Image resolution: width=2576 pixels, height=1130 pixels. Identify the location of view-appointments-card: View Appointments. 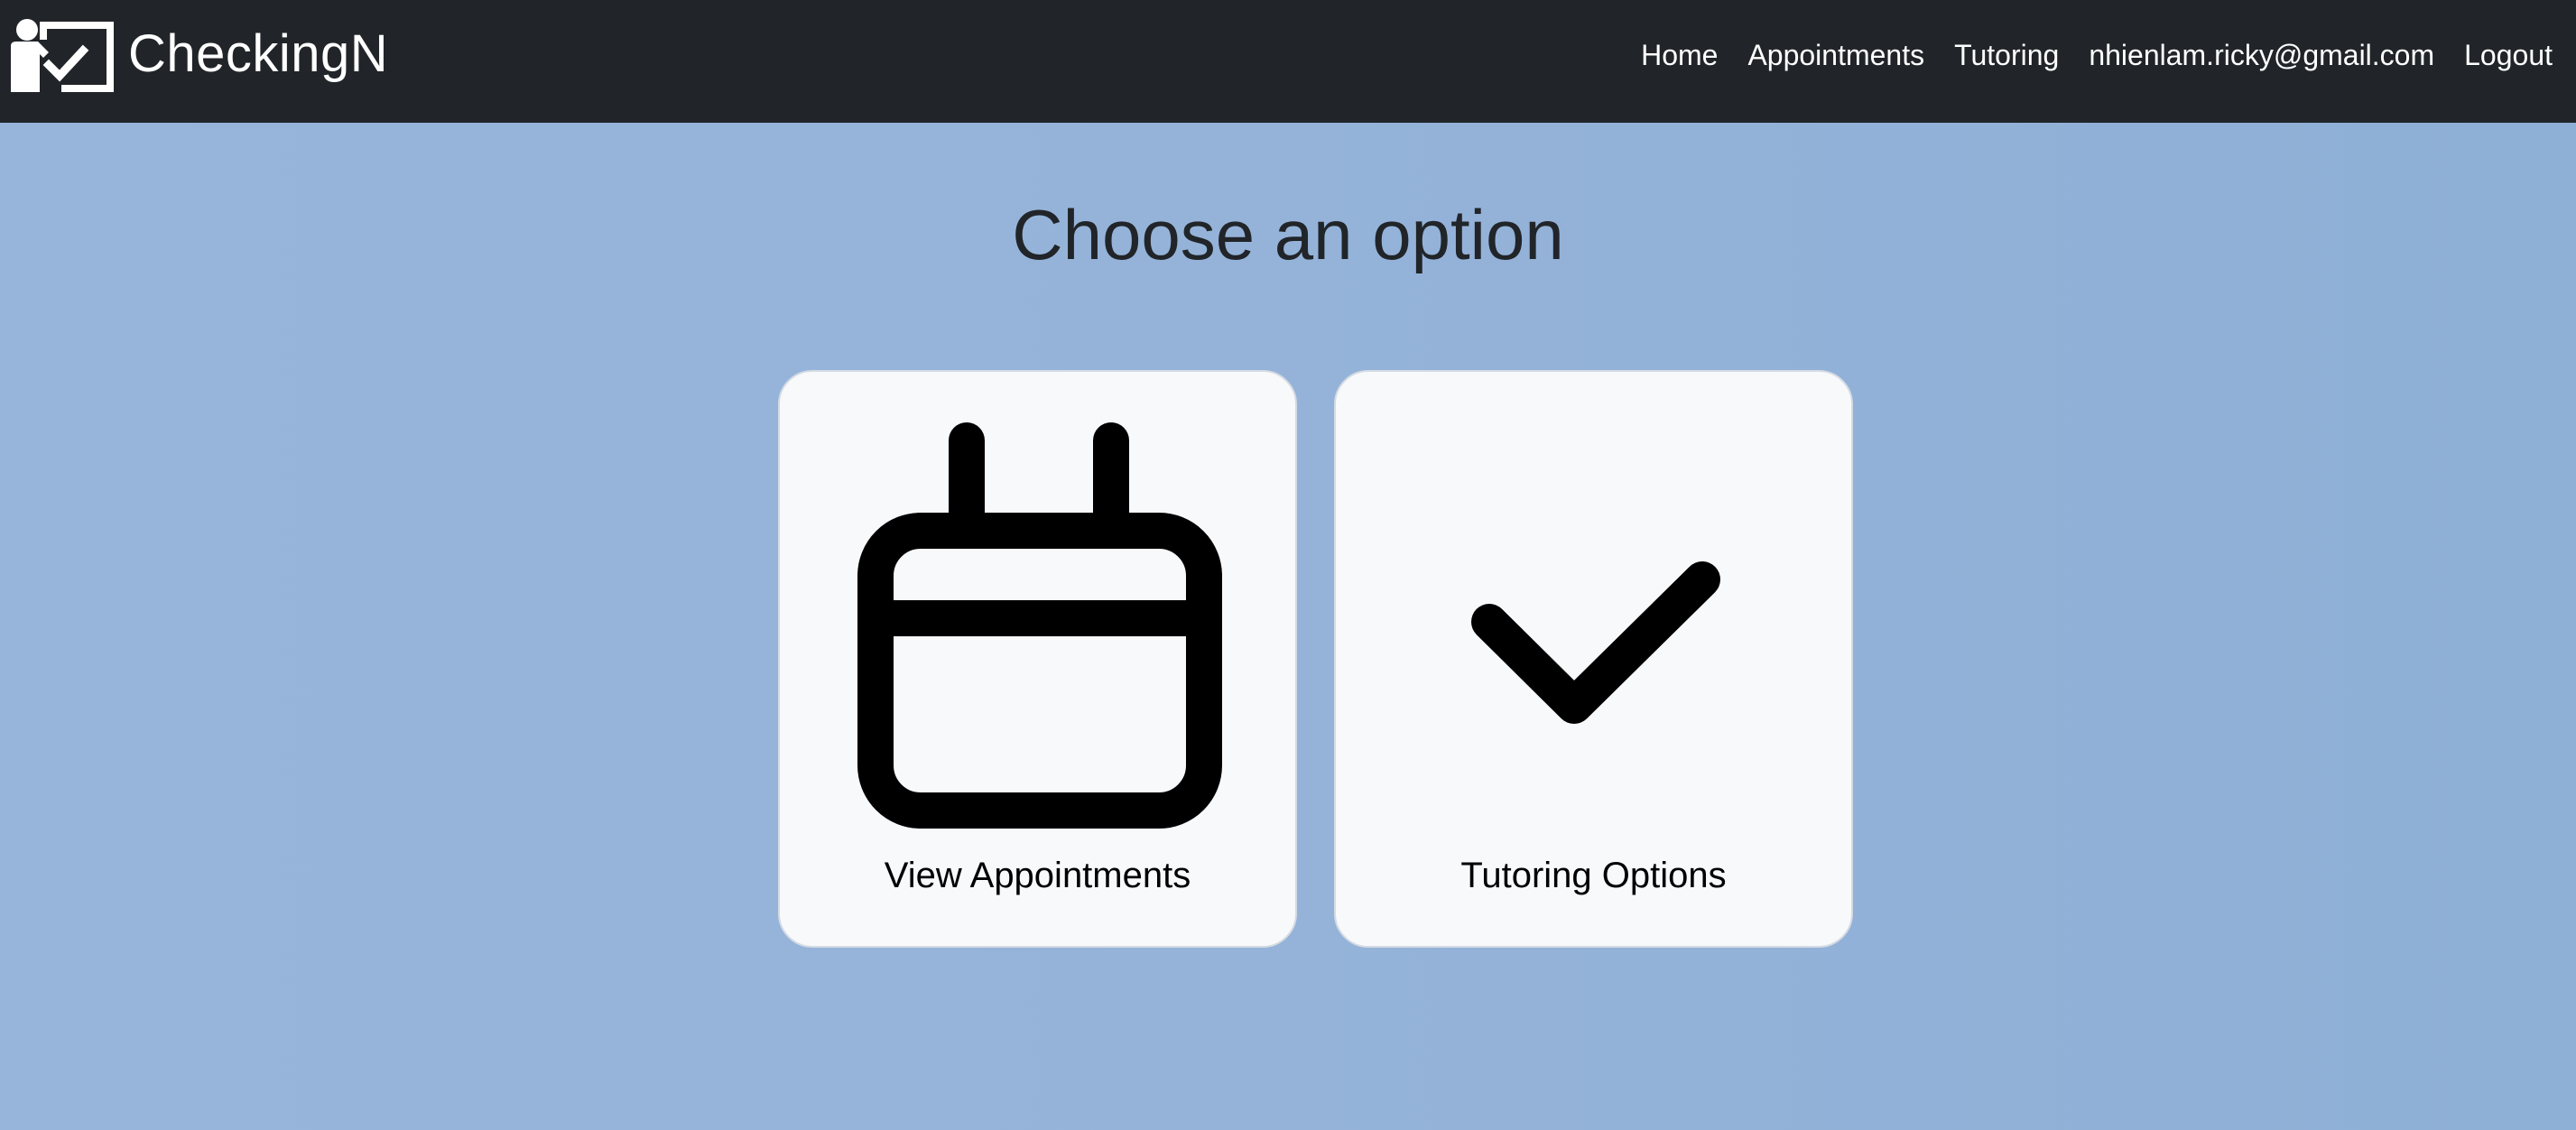
(1037, 659).